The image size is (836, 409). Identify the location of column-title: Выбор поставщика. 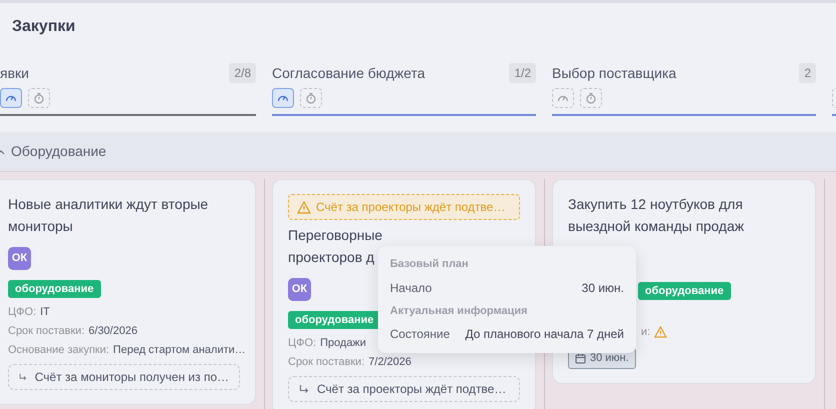
(614, 73).